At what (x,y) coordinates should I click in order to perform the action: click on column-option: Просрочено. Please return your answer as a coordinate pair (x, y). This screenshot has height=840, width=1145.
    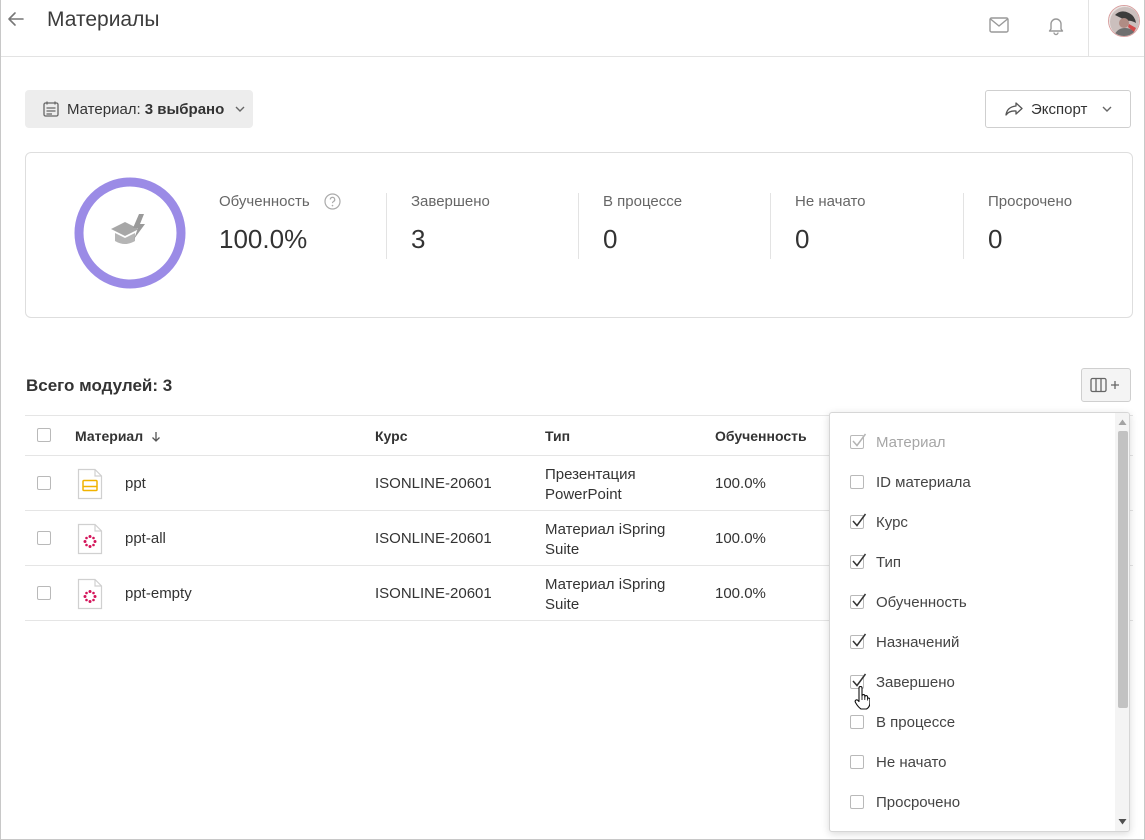
    Looking at the image, I should click on (905, 802).